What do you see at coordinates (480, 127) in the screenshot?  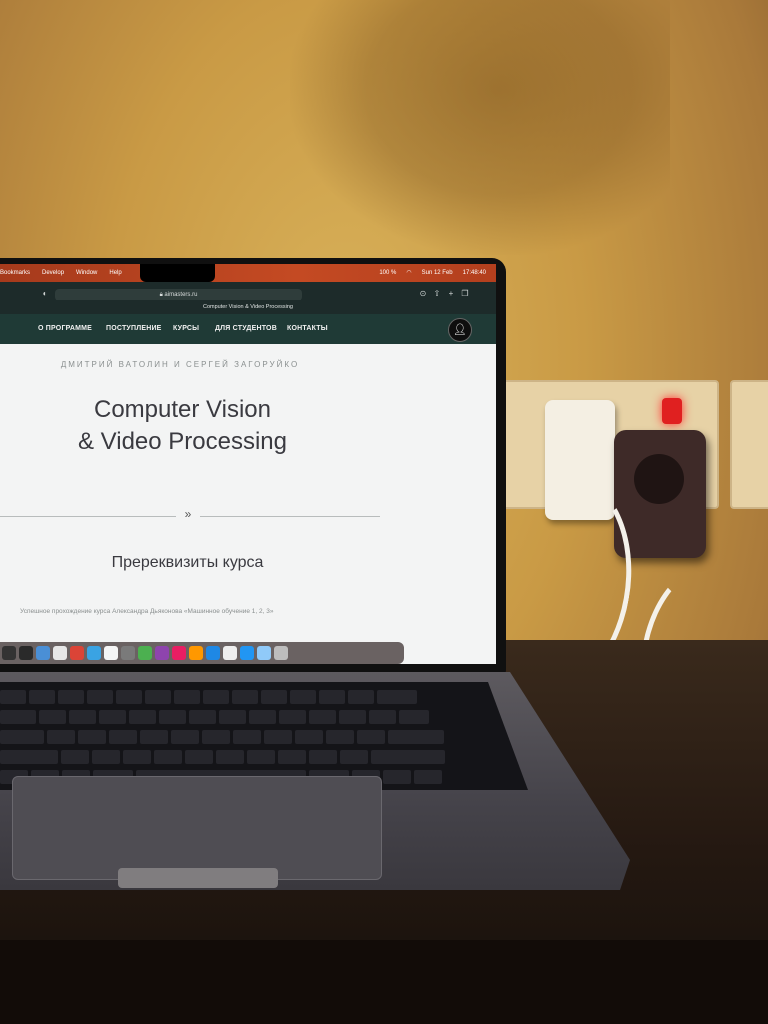 I see `person-shadow` at bounding box center [480, 127].